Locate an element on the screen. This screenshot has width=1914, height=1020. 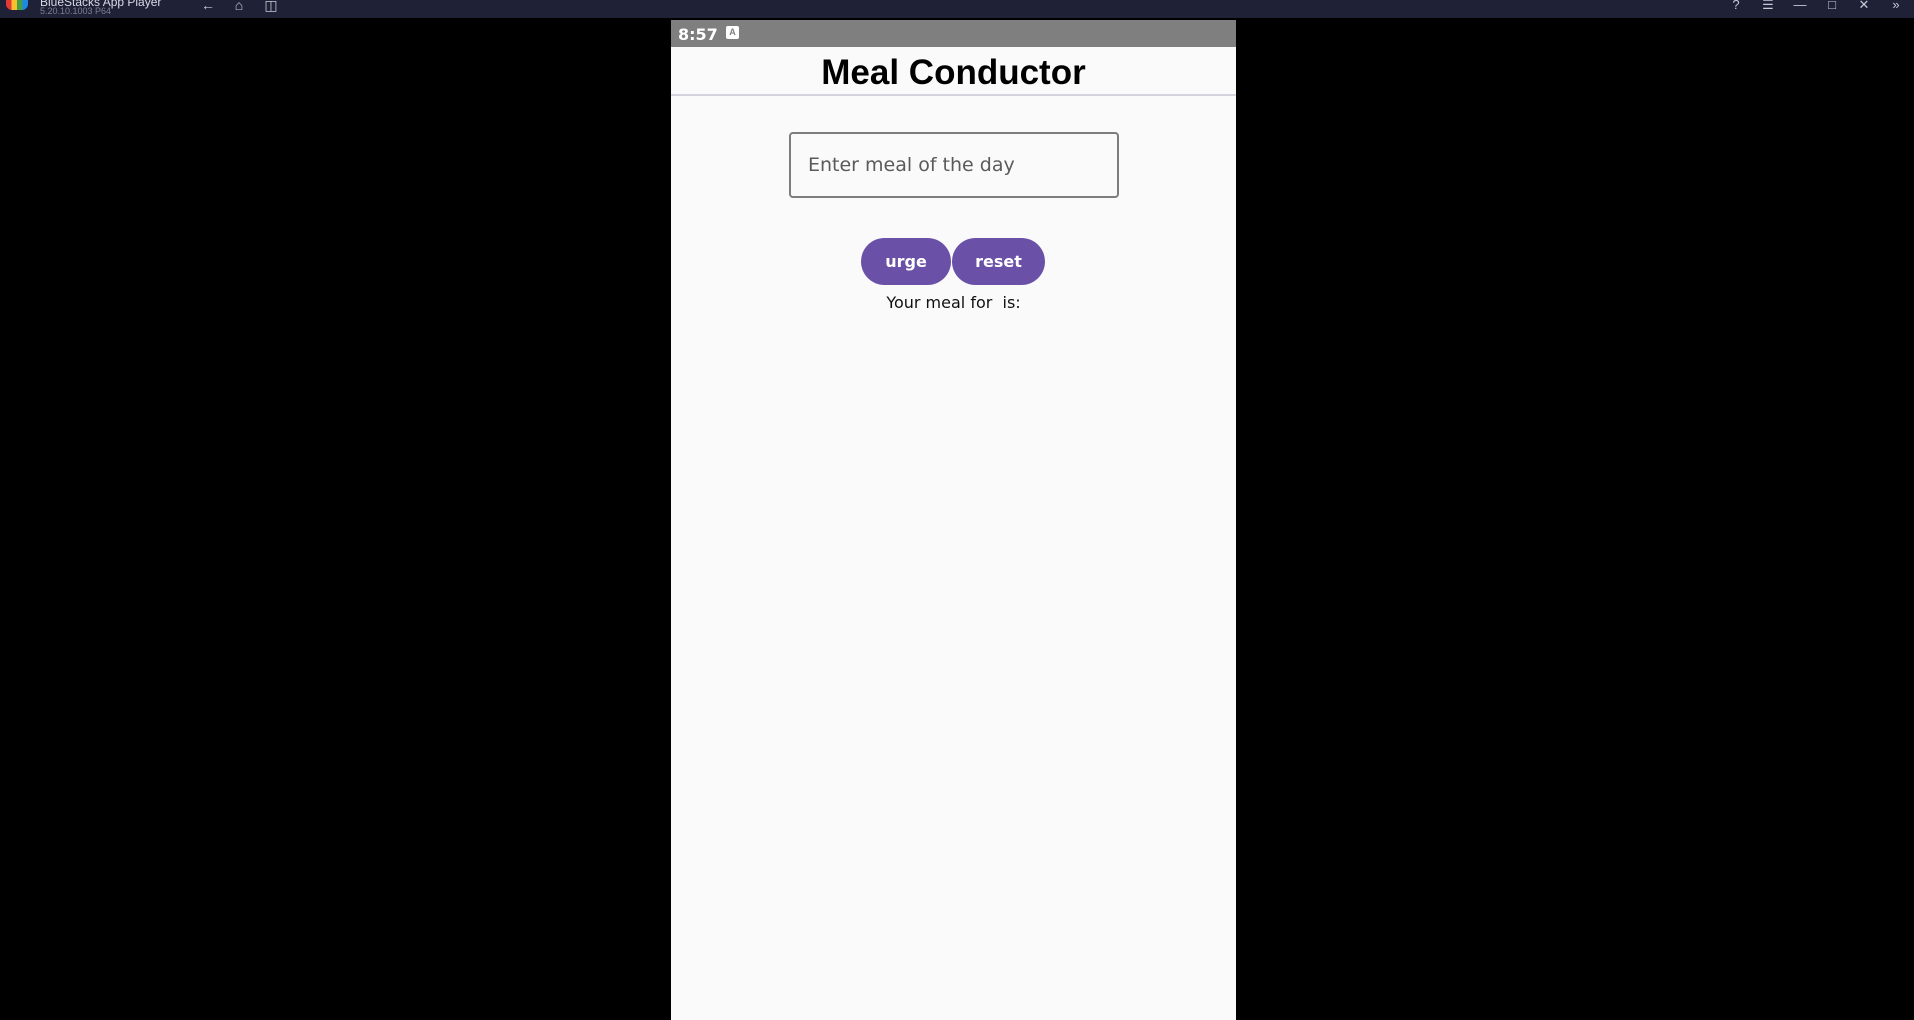
status-time: 8:57 is located at coordinates (698, 34).